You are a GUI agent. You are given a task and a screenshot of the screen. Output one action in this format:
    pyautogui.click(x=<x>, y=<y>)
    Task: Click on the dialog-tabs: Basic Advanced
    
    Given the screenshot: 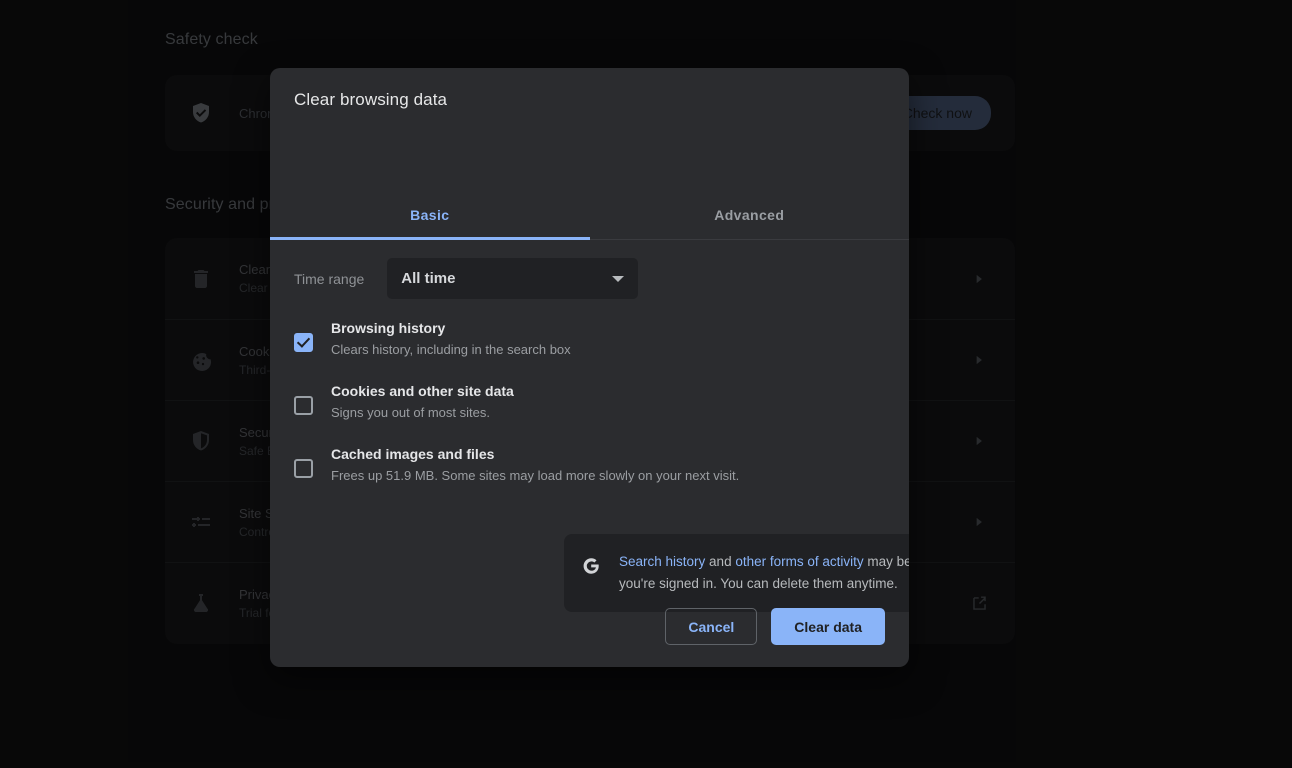 What is the action you would take?
    pyautogui.click(x=589, y=217)
    